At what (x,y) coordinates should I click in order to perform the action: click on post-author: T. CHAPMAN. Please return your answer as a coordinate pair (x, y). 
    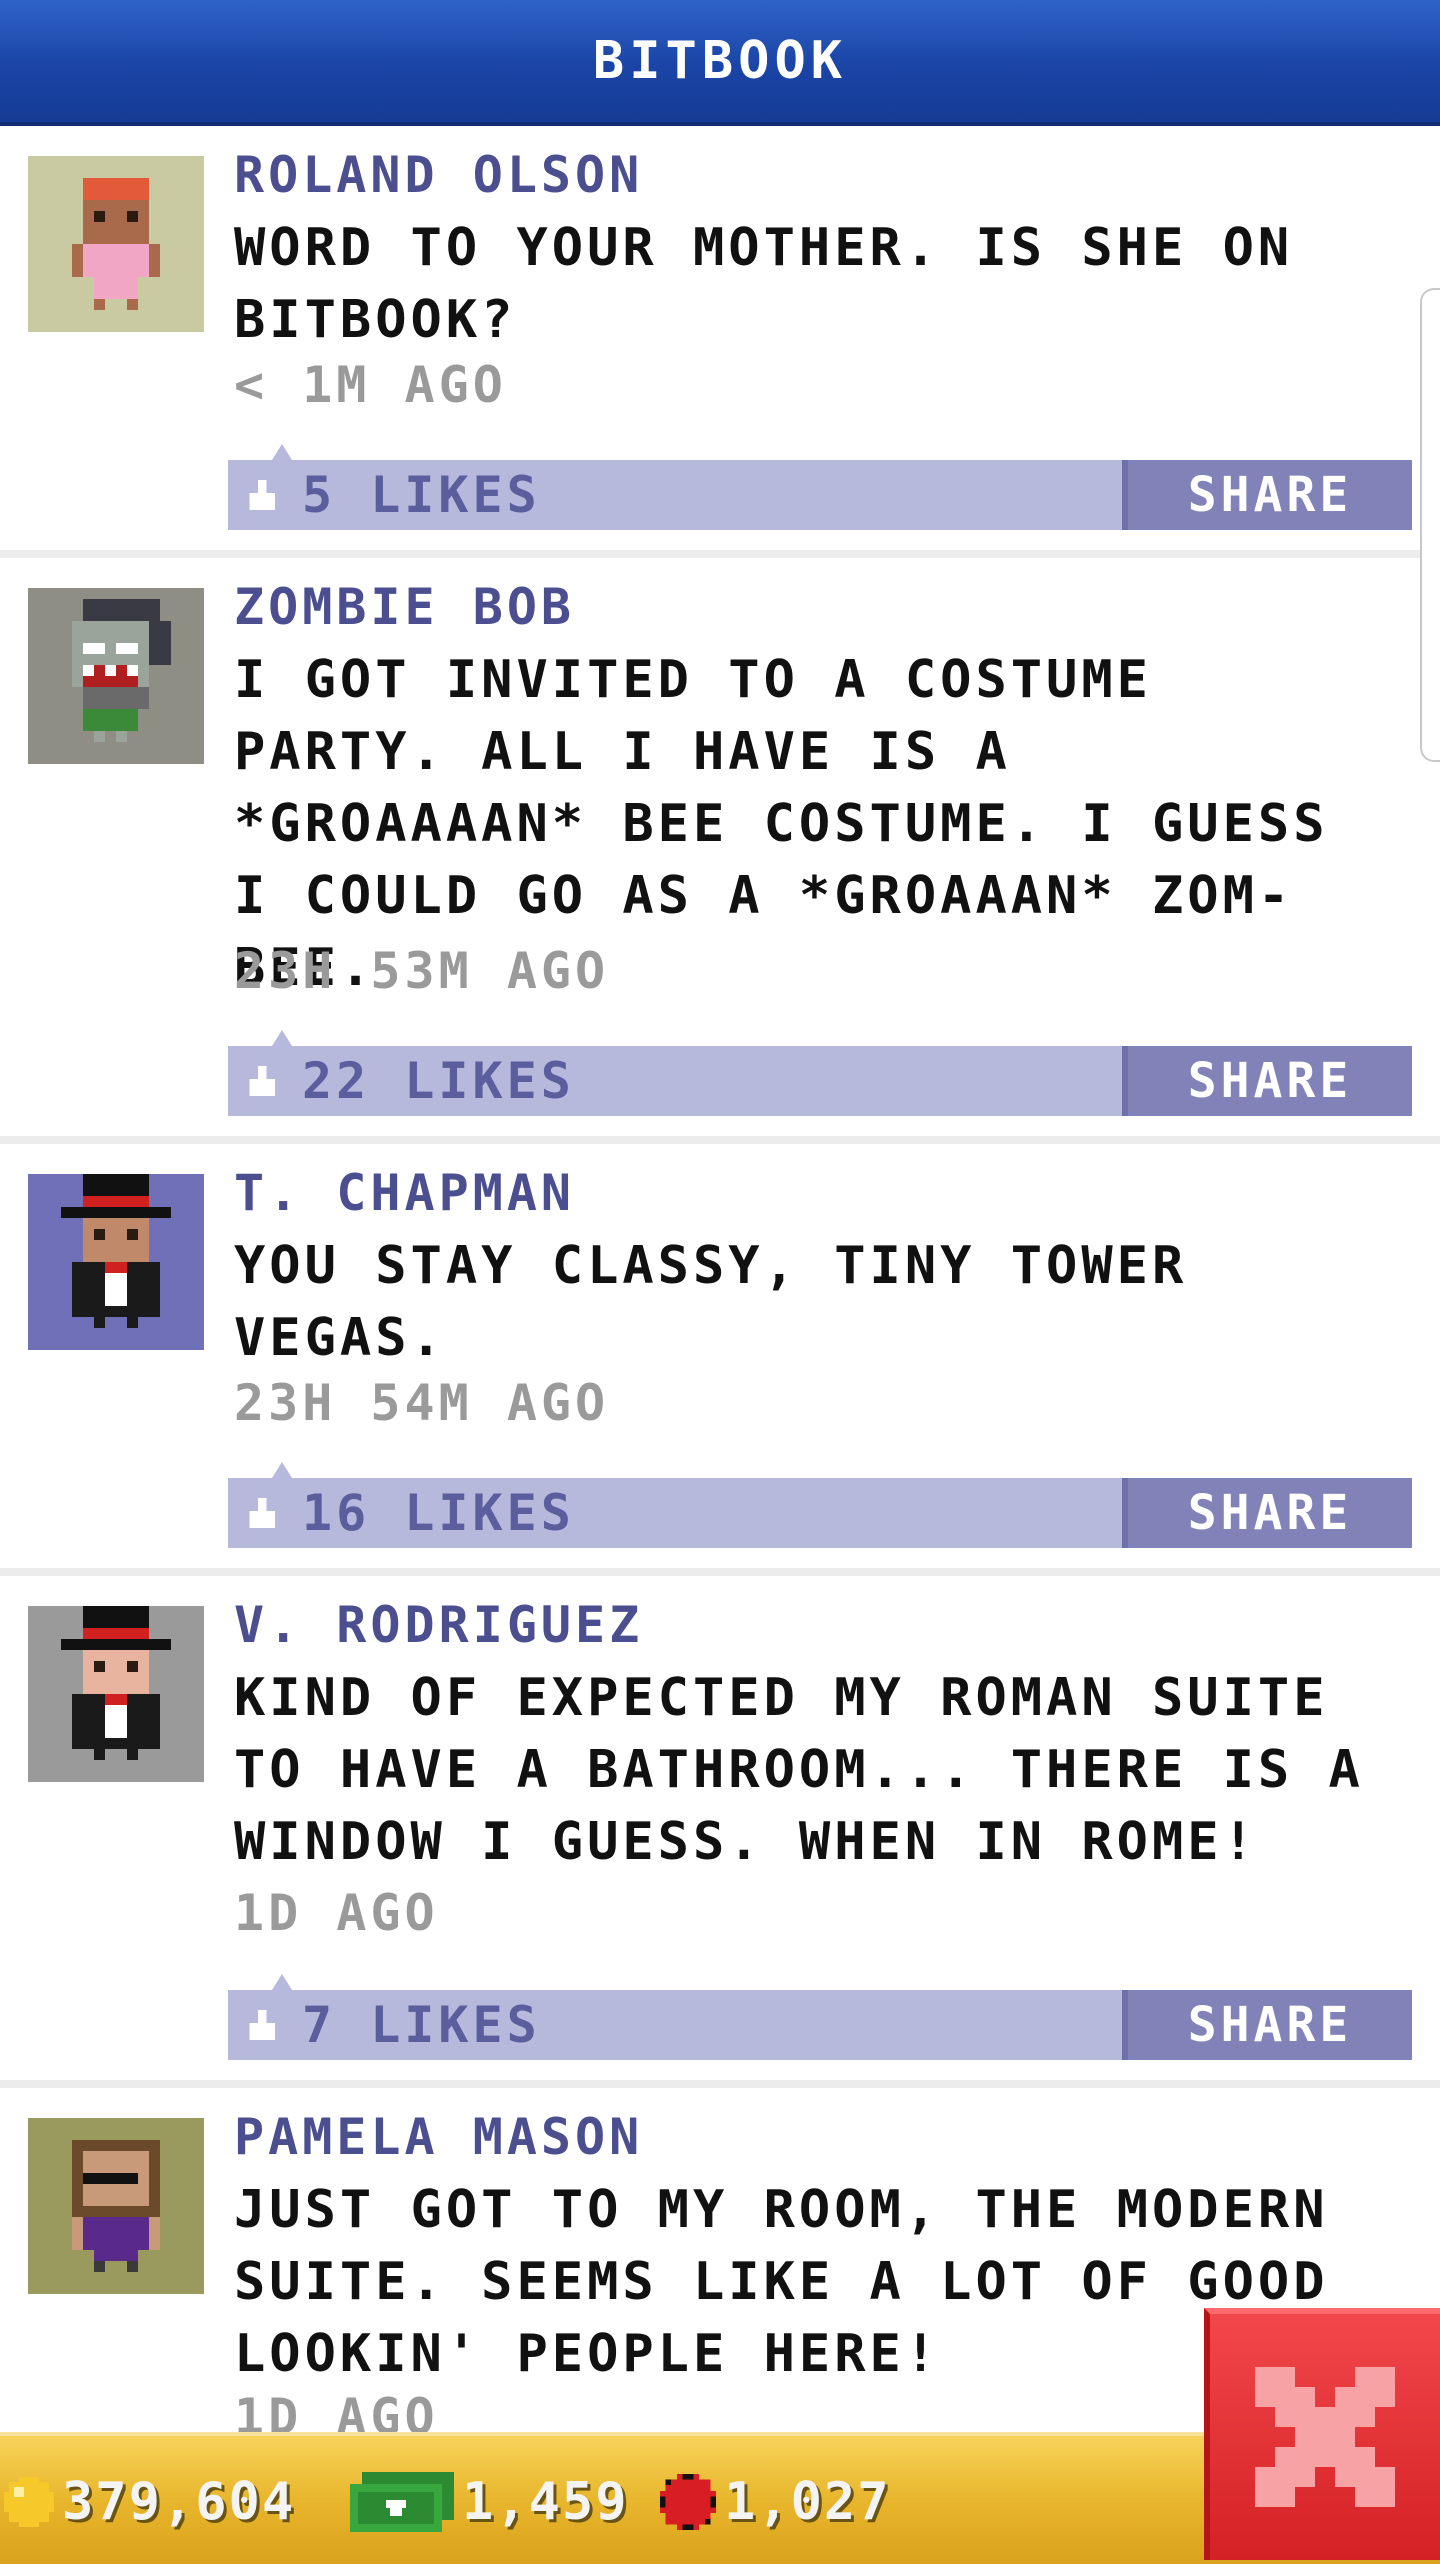
    Looking at the image, I should click on (405, 1193).